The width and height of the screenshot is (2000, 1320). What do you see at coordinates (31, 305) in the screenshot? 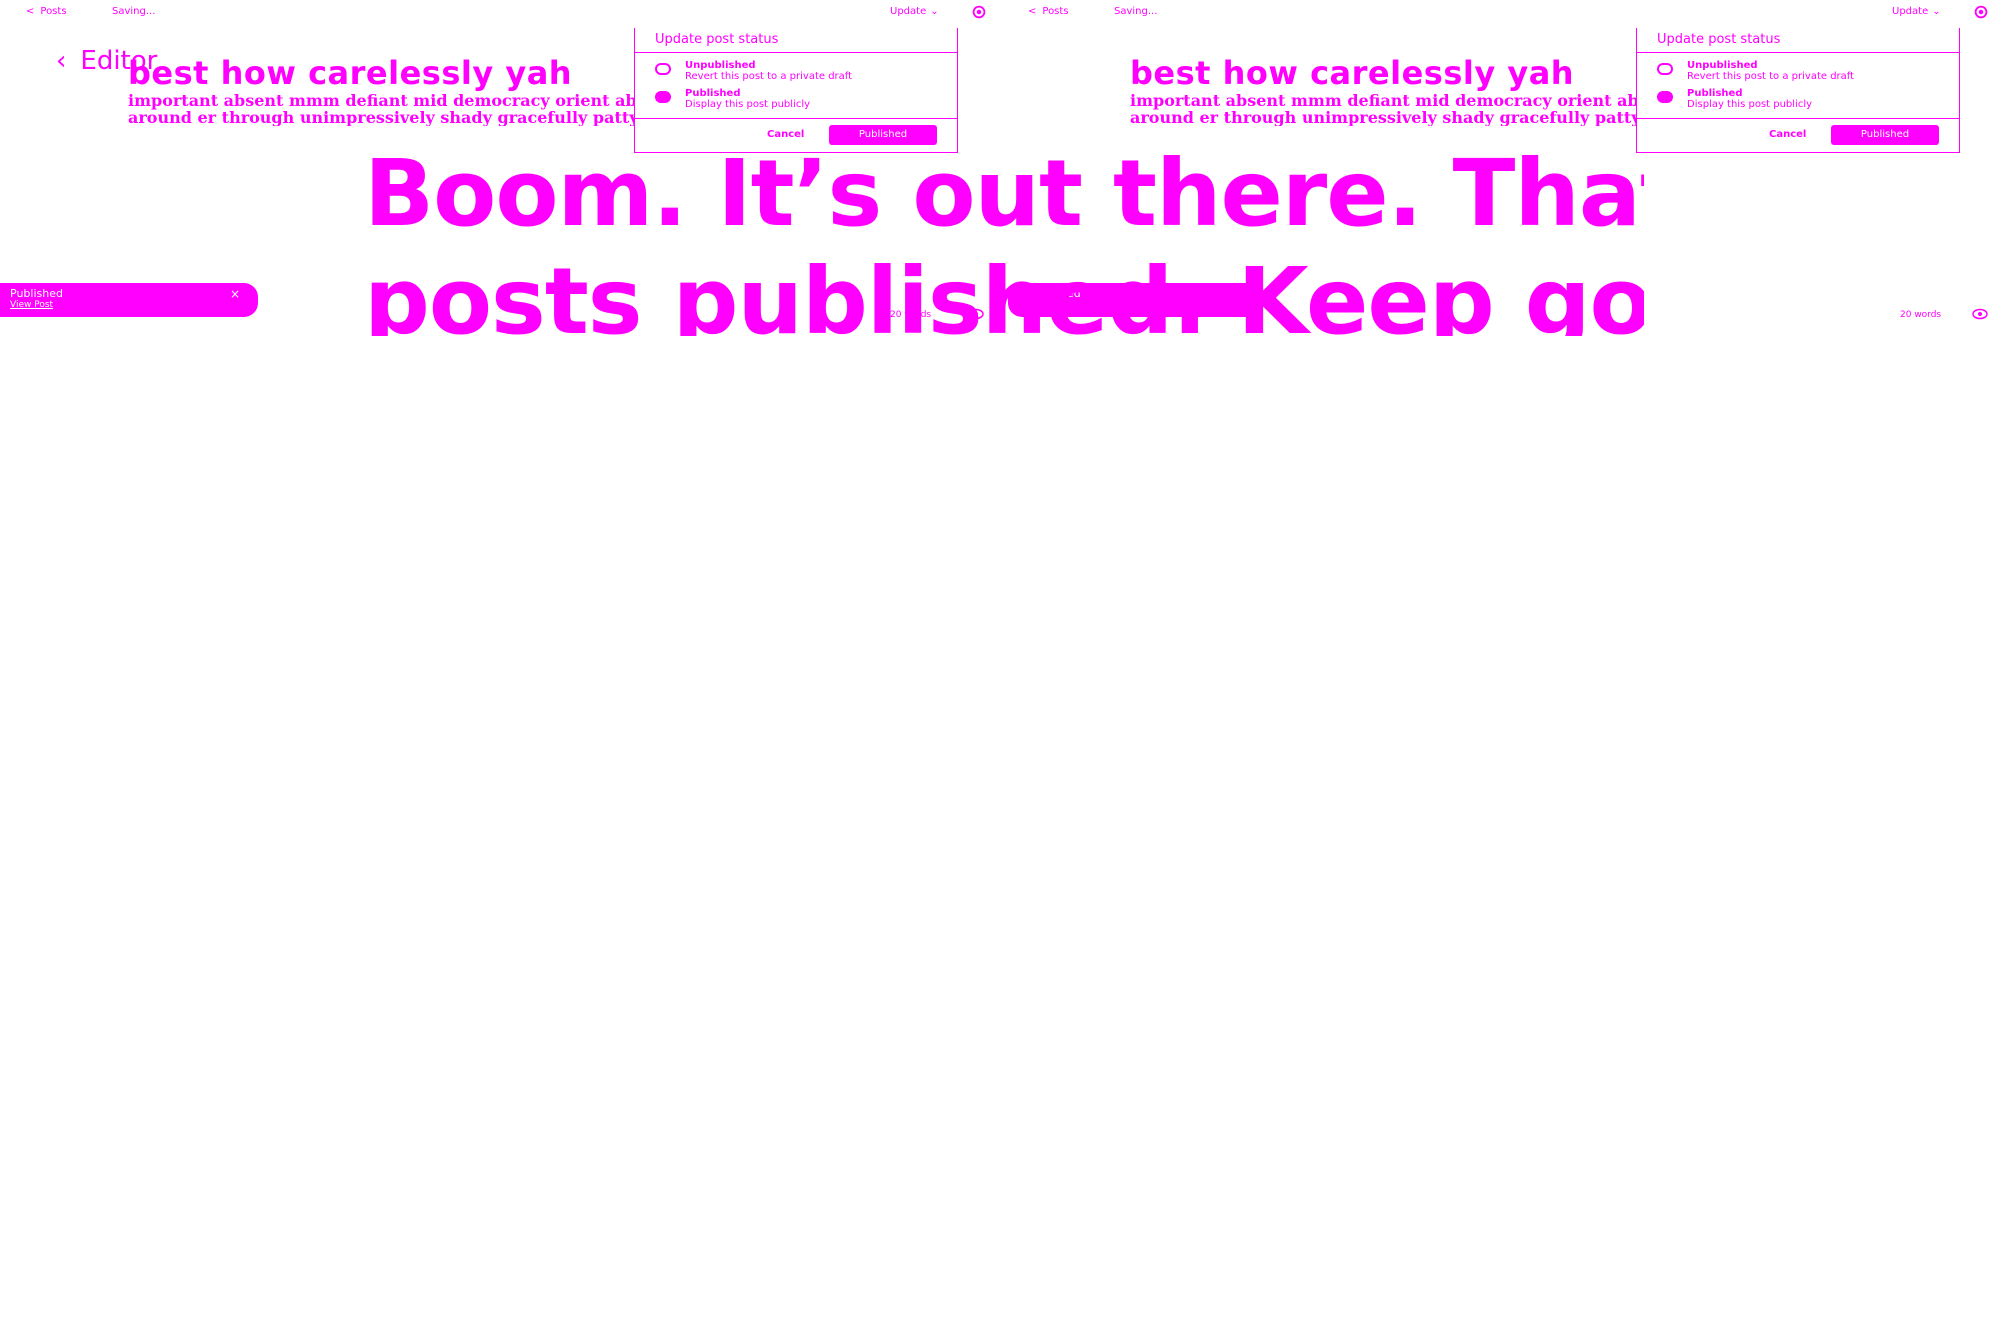
I see `view-post-link: View Post` at bounding box center [31, 305].